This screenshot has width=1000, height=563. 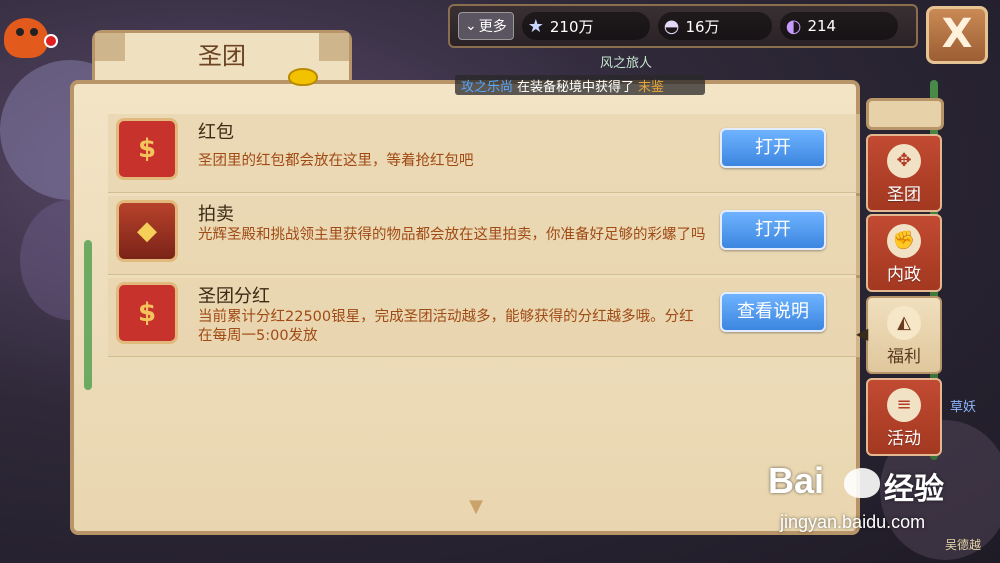 I want to click on star-value: 210万, so click(x=571, y=26).